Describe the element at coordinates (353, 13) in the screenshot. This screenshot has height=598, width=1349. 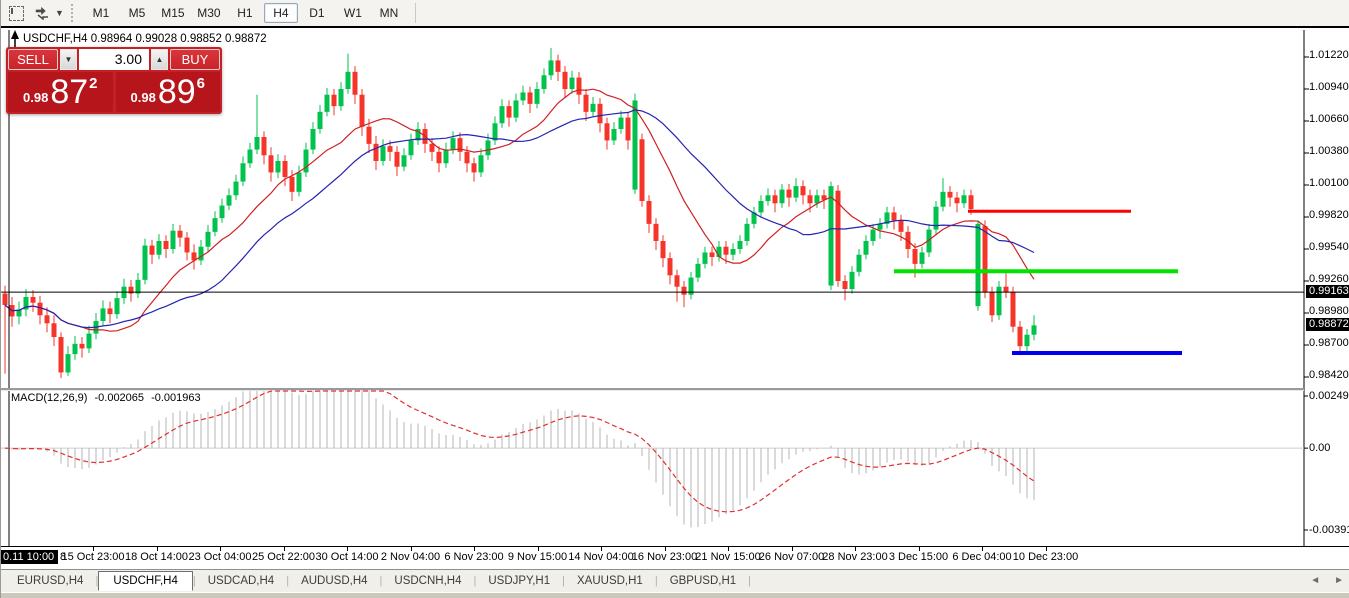
I see `timeframe-button-w1: W1` at that location.